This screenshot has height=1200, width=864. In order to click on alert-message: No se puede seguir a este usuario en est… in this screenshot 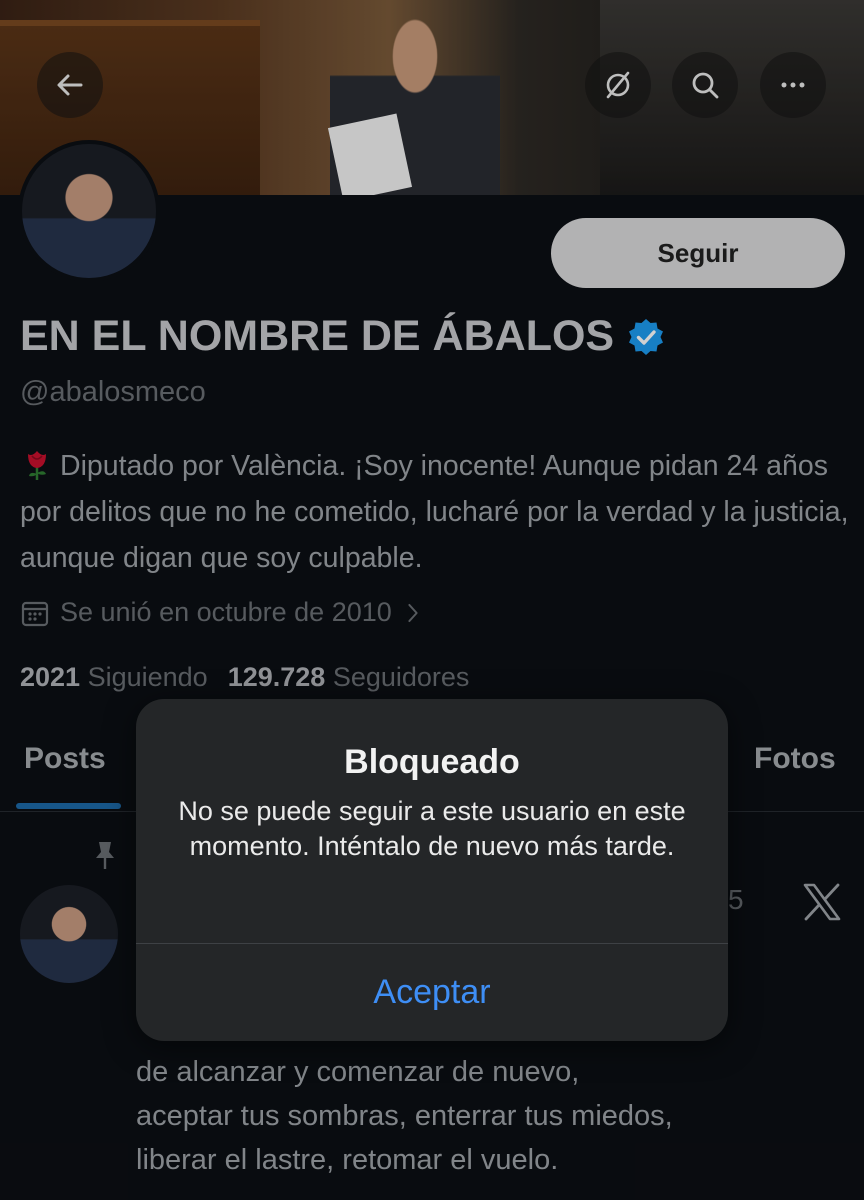, I will do `click(432, 828)`.